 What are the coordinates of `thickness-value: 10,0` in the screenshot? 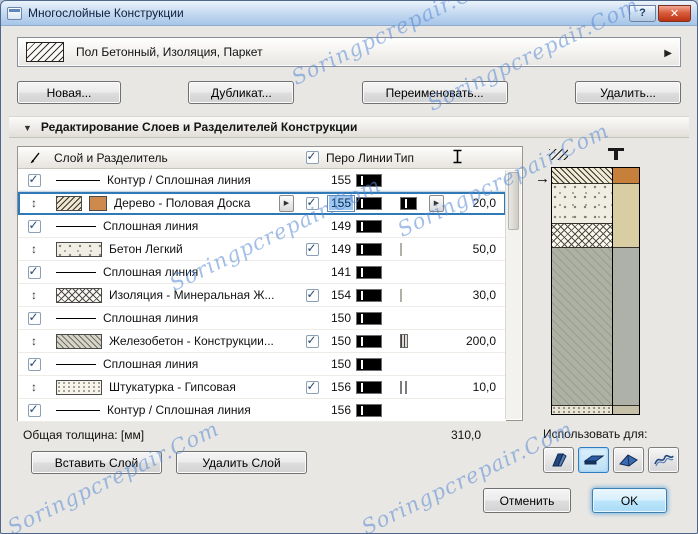 It's located at (473, 387).